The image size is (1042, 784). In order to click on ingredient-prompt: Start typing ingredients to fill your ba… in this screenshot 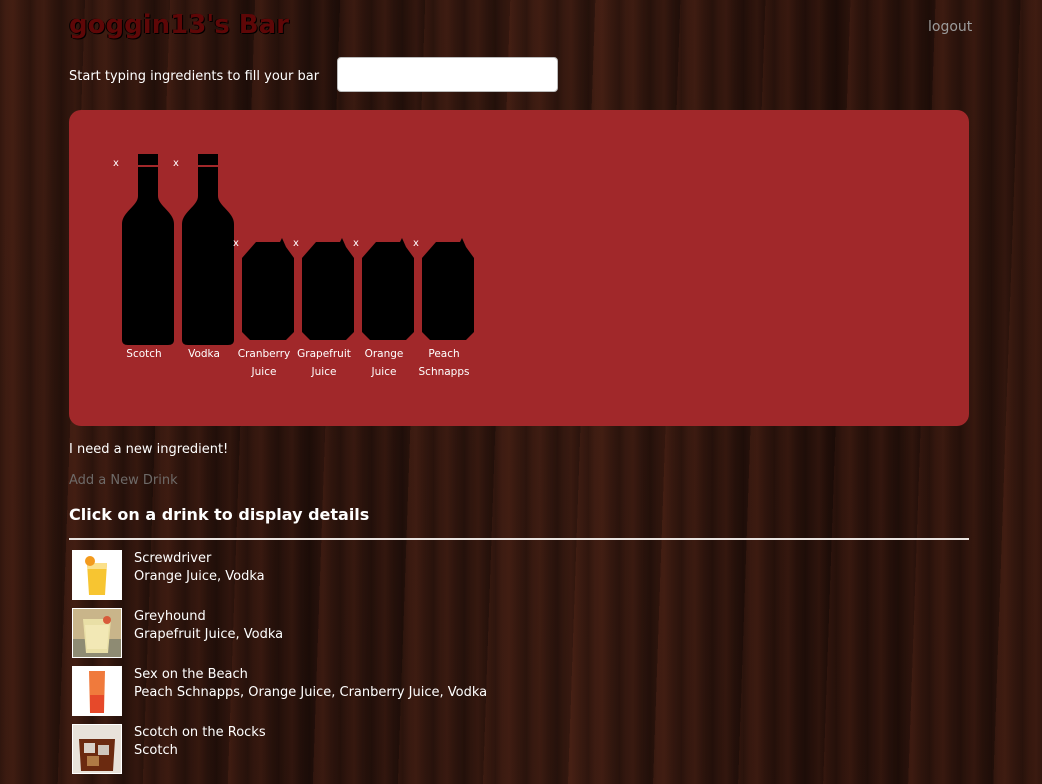, I will do `click(194, 76)`.